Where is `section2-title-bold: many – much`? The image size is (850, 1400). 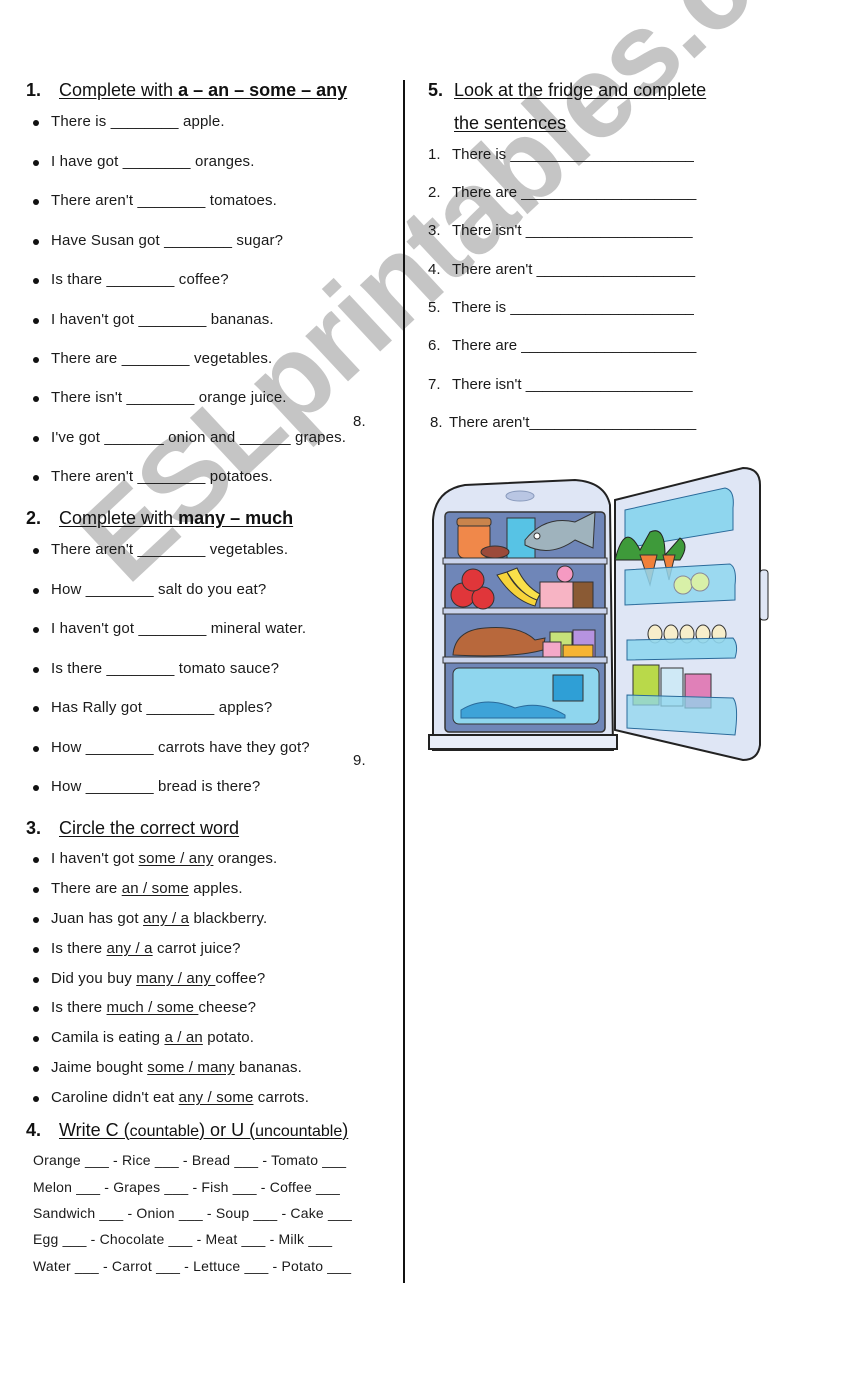 section2-title-bold: many – much is located at coordinates (236, 518).